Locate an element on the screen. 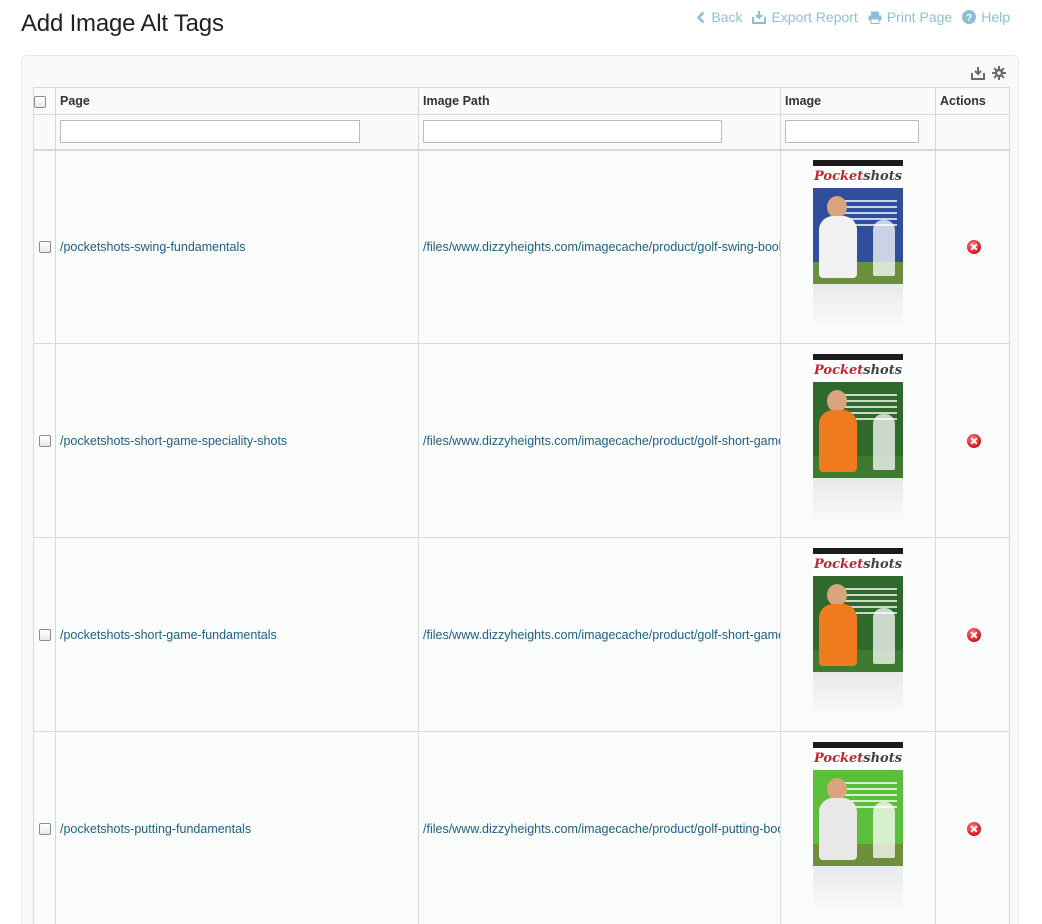 The width and height of the screenshot is (1042, 924). page-cell: /pocketshots-short-game-fundamentals is located at coordinates (237, 634).